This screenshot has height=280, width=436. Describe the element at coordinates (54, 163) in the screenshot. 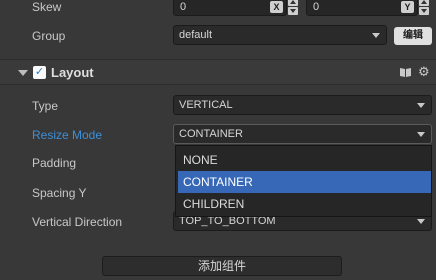

I see `padding-label: Padding` at that location.